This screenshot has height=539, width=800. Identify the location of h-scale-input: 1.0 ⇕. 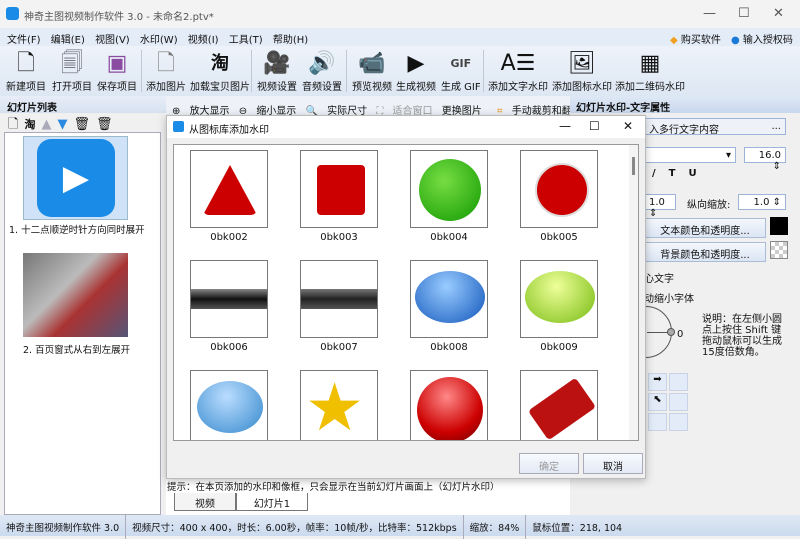
(660, 206).